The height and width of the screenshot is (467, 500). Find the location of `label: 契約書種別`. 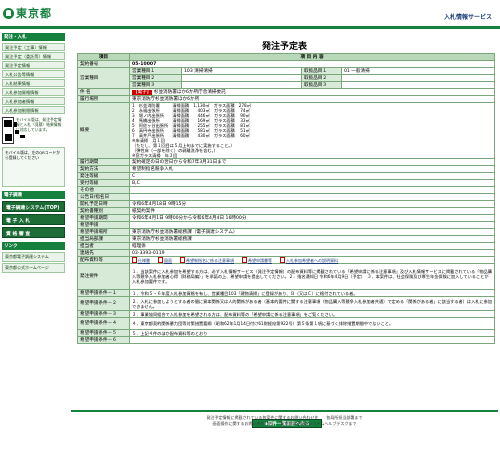

label: 契約書種別 is located at coordinates (103, 211).